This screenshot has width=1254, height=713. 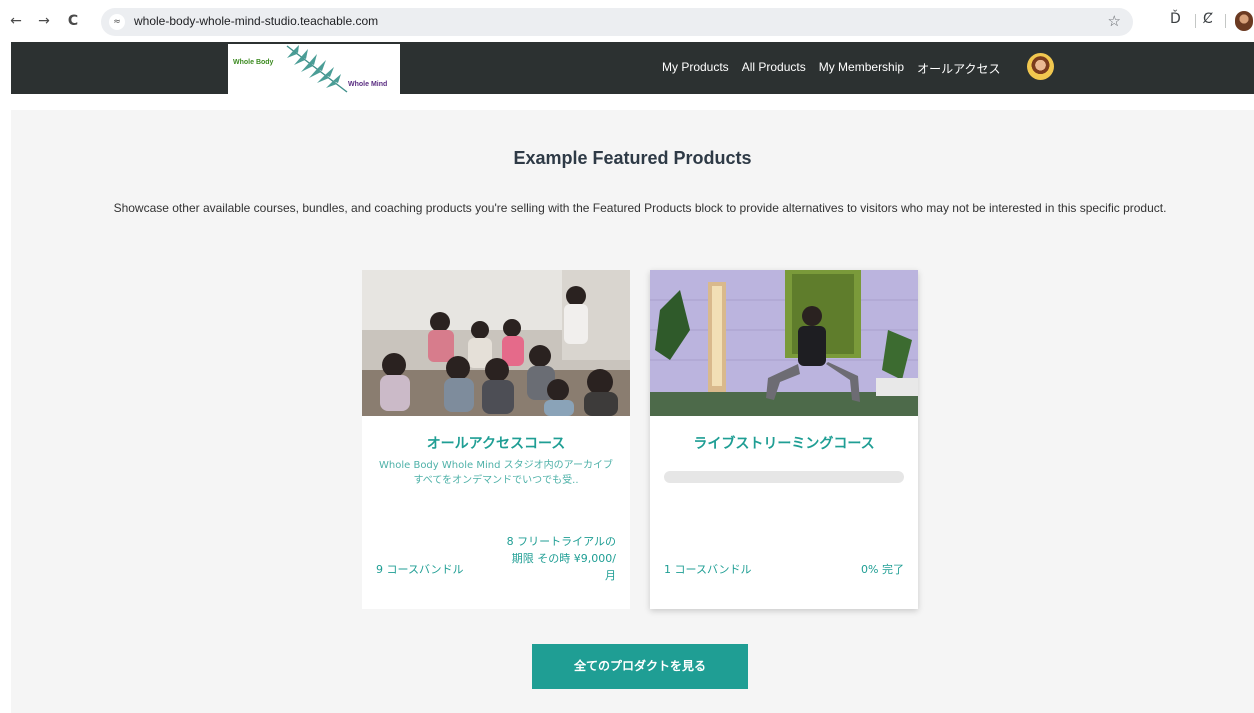 I want to click on product-image-workshop, so click(x=496, y=343).